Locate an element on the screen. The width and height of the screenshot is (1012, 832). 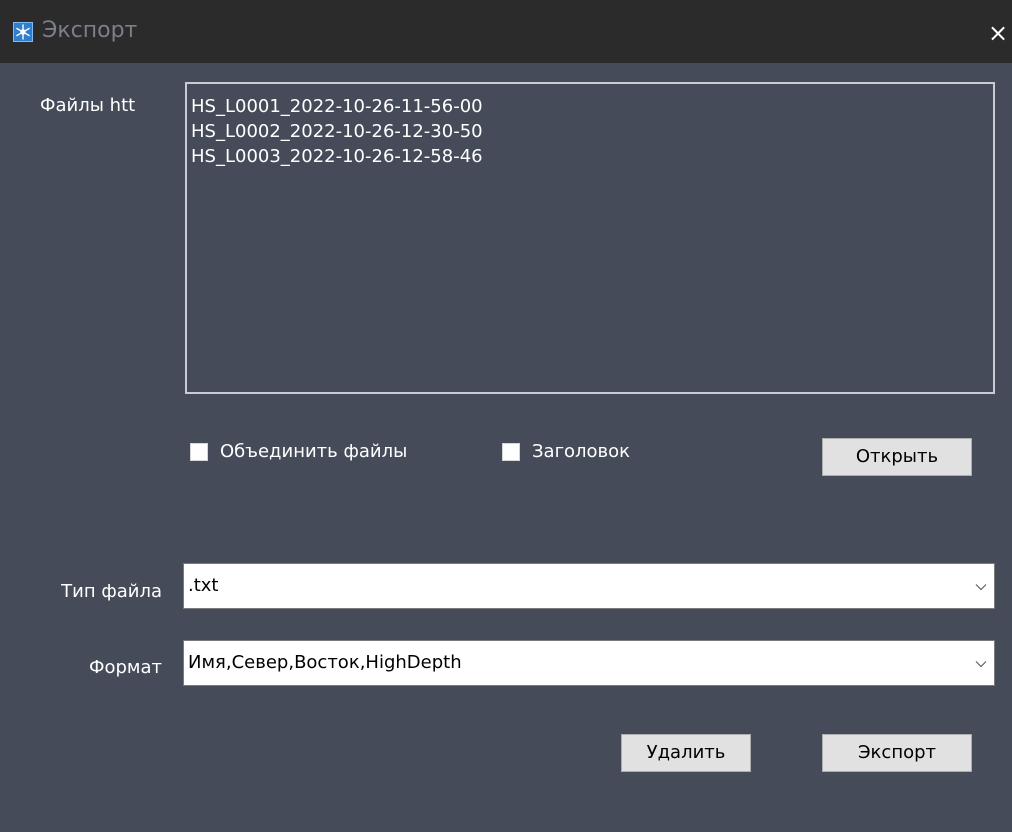
header-option: Заголовок is located at coordinates (566, 452).